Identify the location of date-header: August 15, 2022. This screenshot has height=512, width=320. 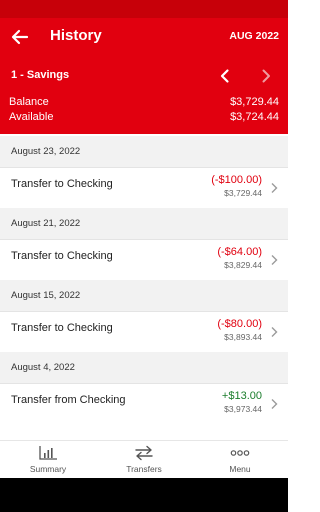
(144, 296).